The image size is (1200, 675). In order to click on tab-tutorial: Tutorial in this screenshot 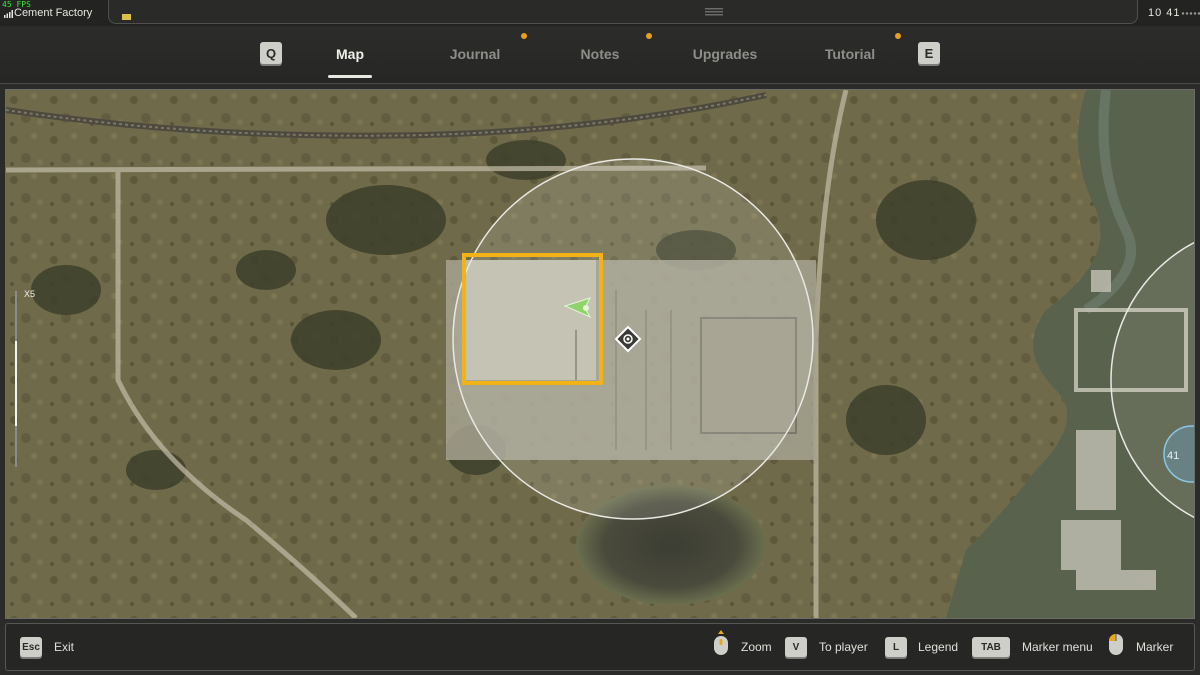, I will do `click(850, 54)`.